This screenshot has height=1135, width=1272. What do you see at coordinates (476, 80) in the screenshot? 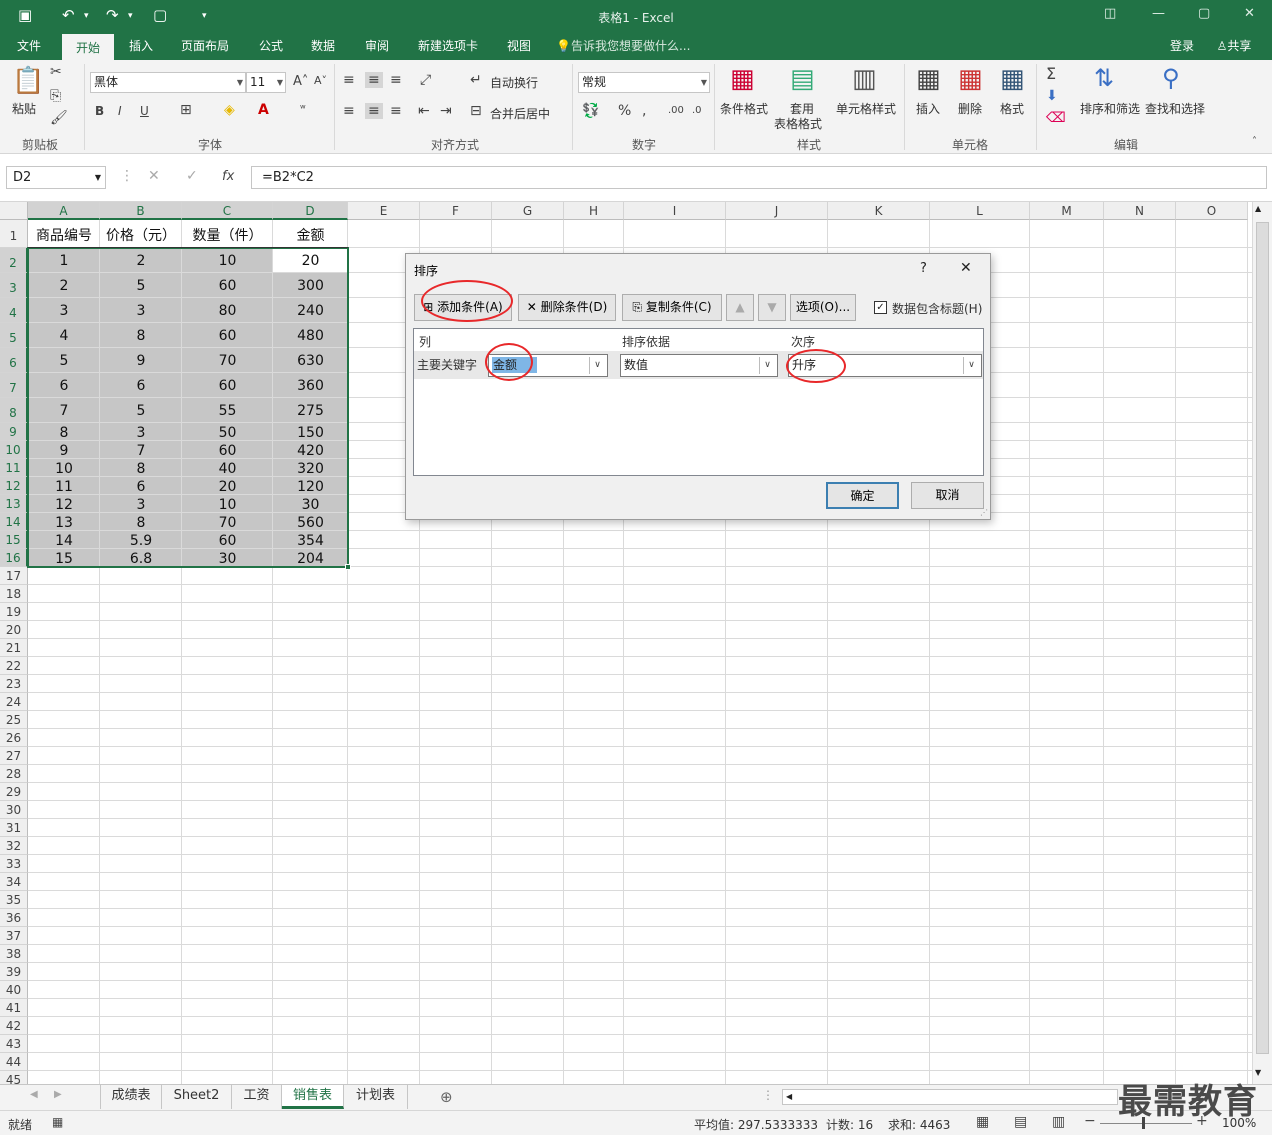
I see `wrap-text-icon: ↵` at bounding box center [476, 80].